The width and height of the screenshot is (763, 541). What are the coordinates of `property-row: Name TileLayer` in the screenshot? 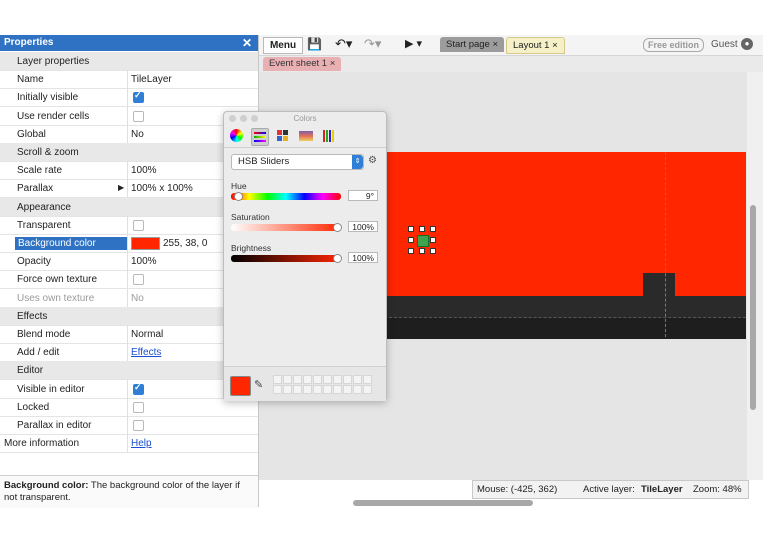 It's located at (129, 80).